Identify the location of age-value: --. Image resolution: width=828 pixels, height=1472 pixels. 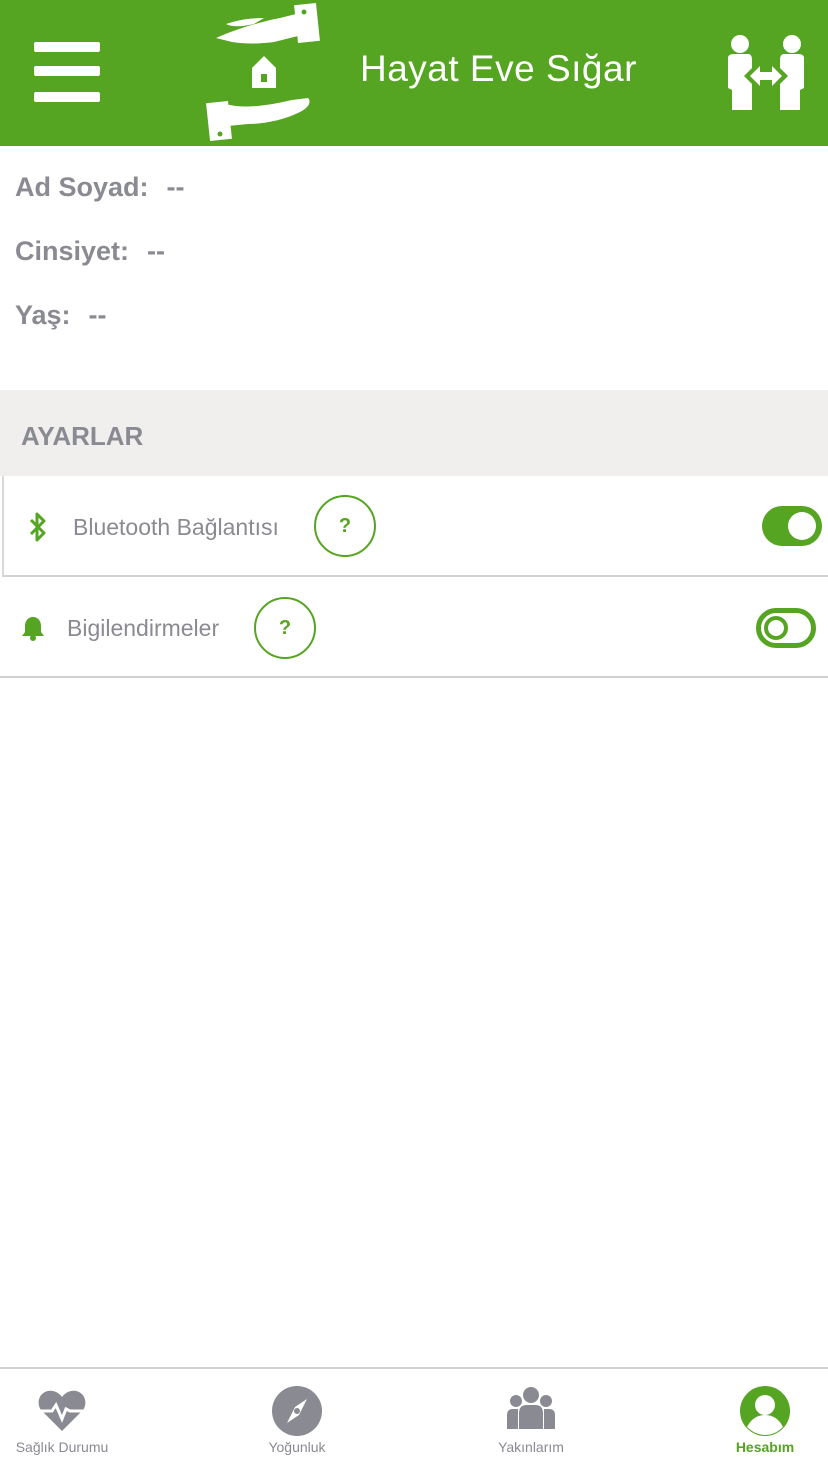
(97, 315).